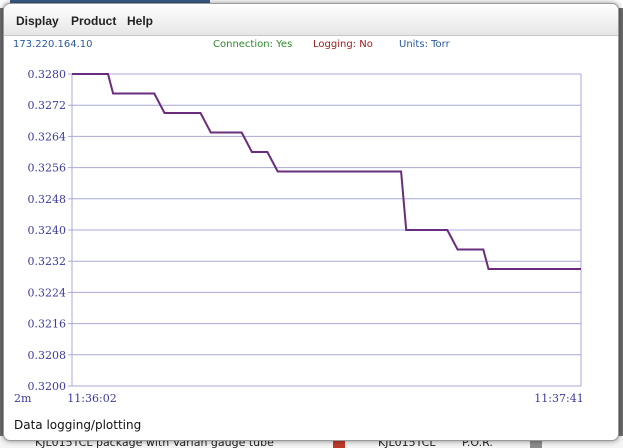 This screenshot has width=623, height=448. Describe the element at coordinates (140, 21) in the screenshot. I see `menu-help: Help` at that location.